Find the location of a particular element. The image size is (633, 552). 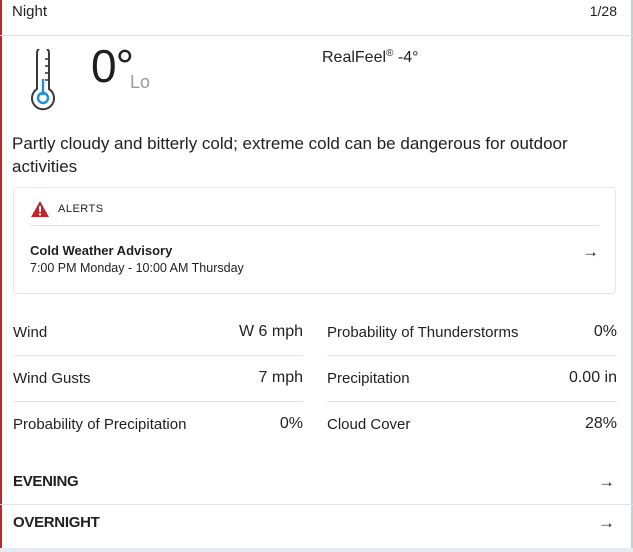

card-header: Night 1/28 is located at coordinates (316, 18).